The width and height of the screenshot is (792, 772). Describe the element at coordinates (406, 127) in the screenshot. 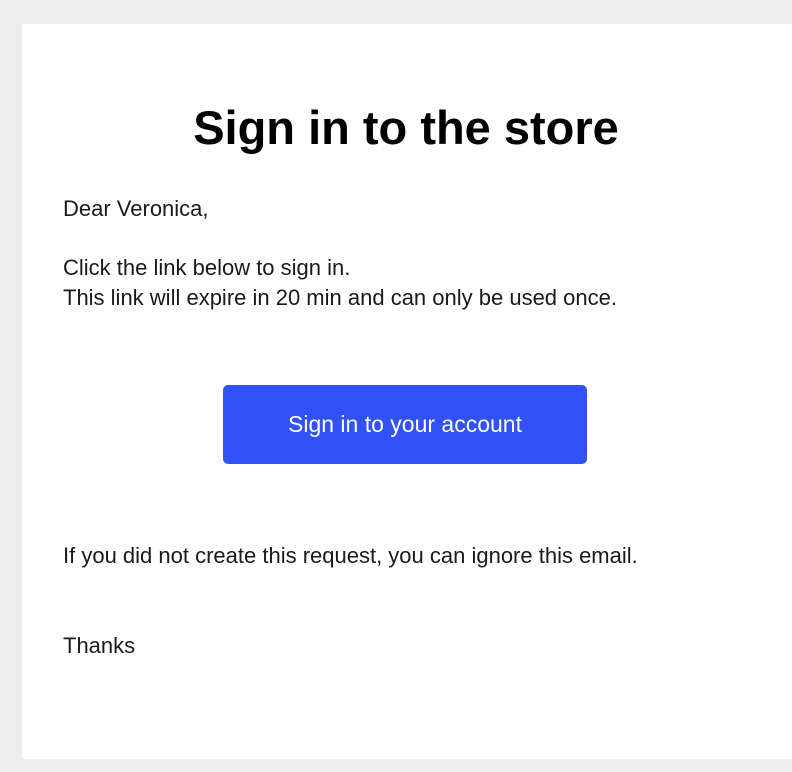

I see `email-title: Sign in to the store` at that location.